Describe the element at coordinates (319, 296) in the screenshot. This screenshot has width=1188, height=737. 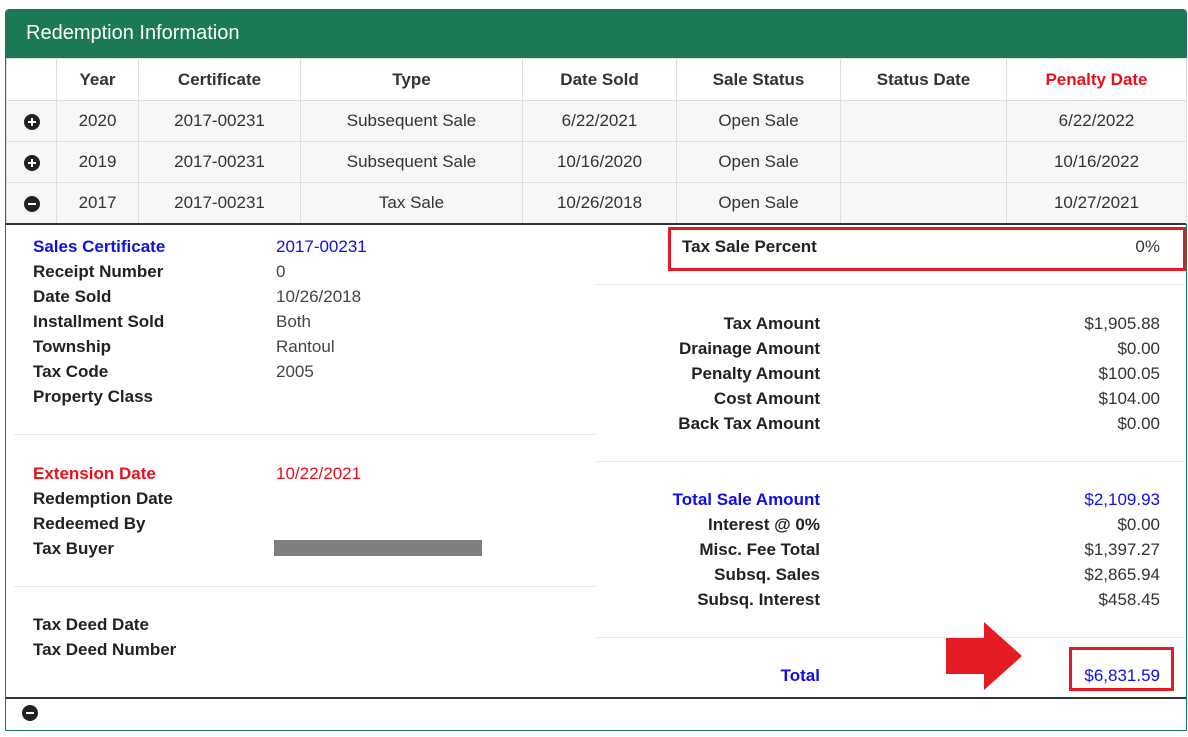
I see `date-sold-value: 10/26/2018` at that location.